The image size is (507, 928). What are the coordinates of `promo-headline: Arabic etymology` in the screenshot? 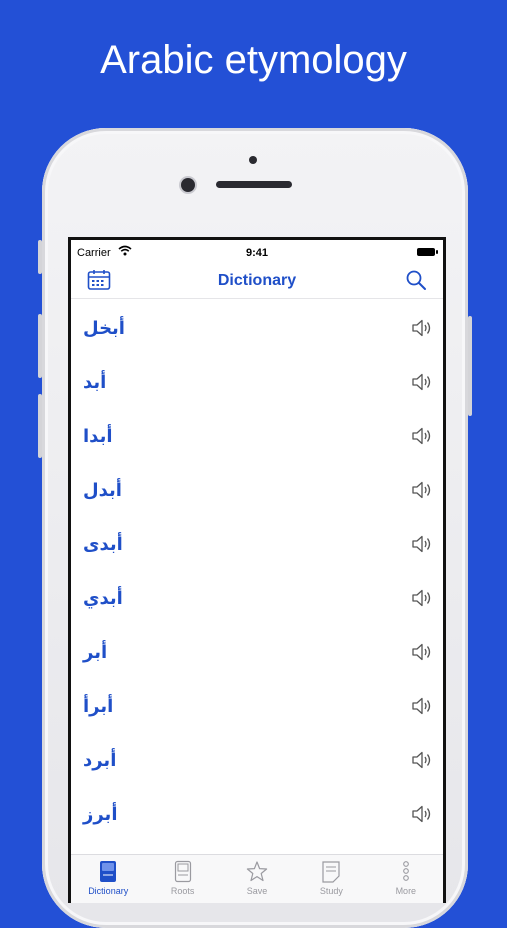 It's located at (253, 60).